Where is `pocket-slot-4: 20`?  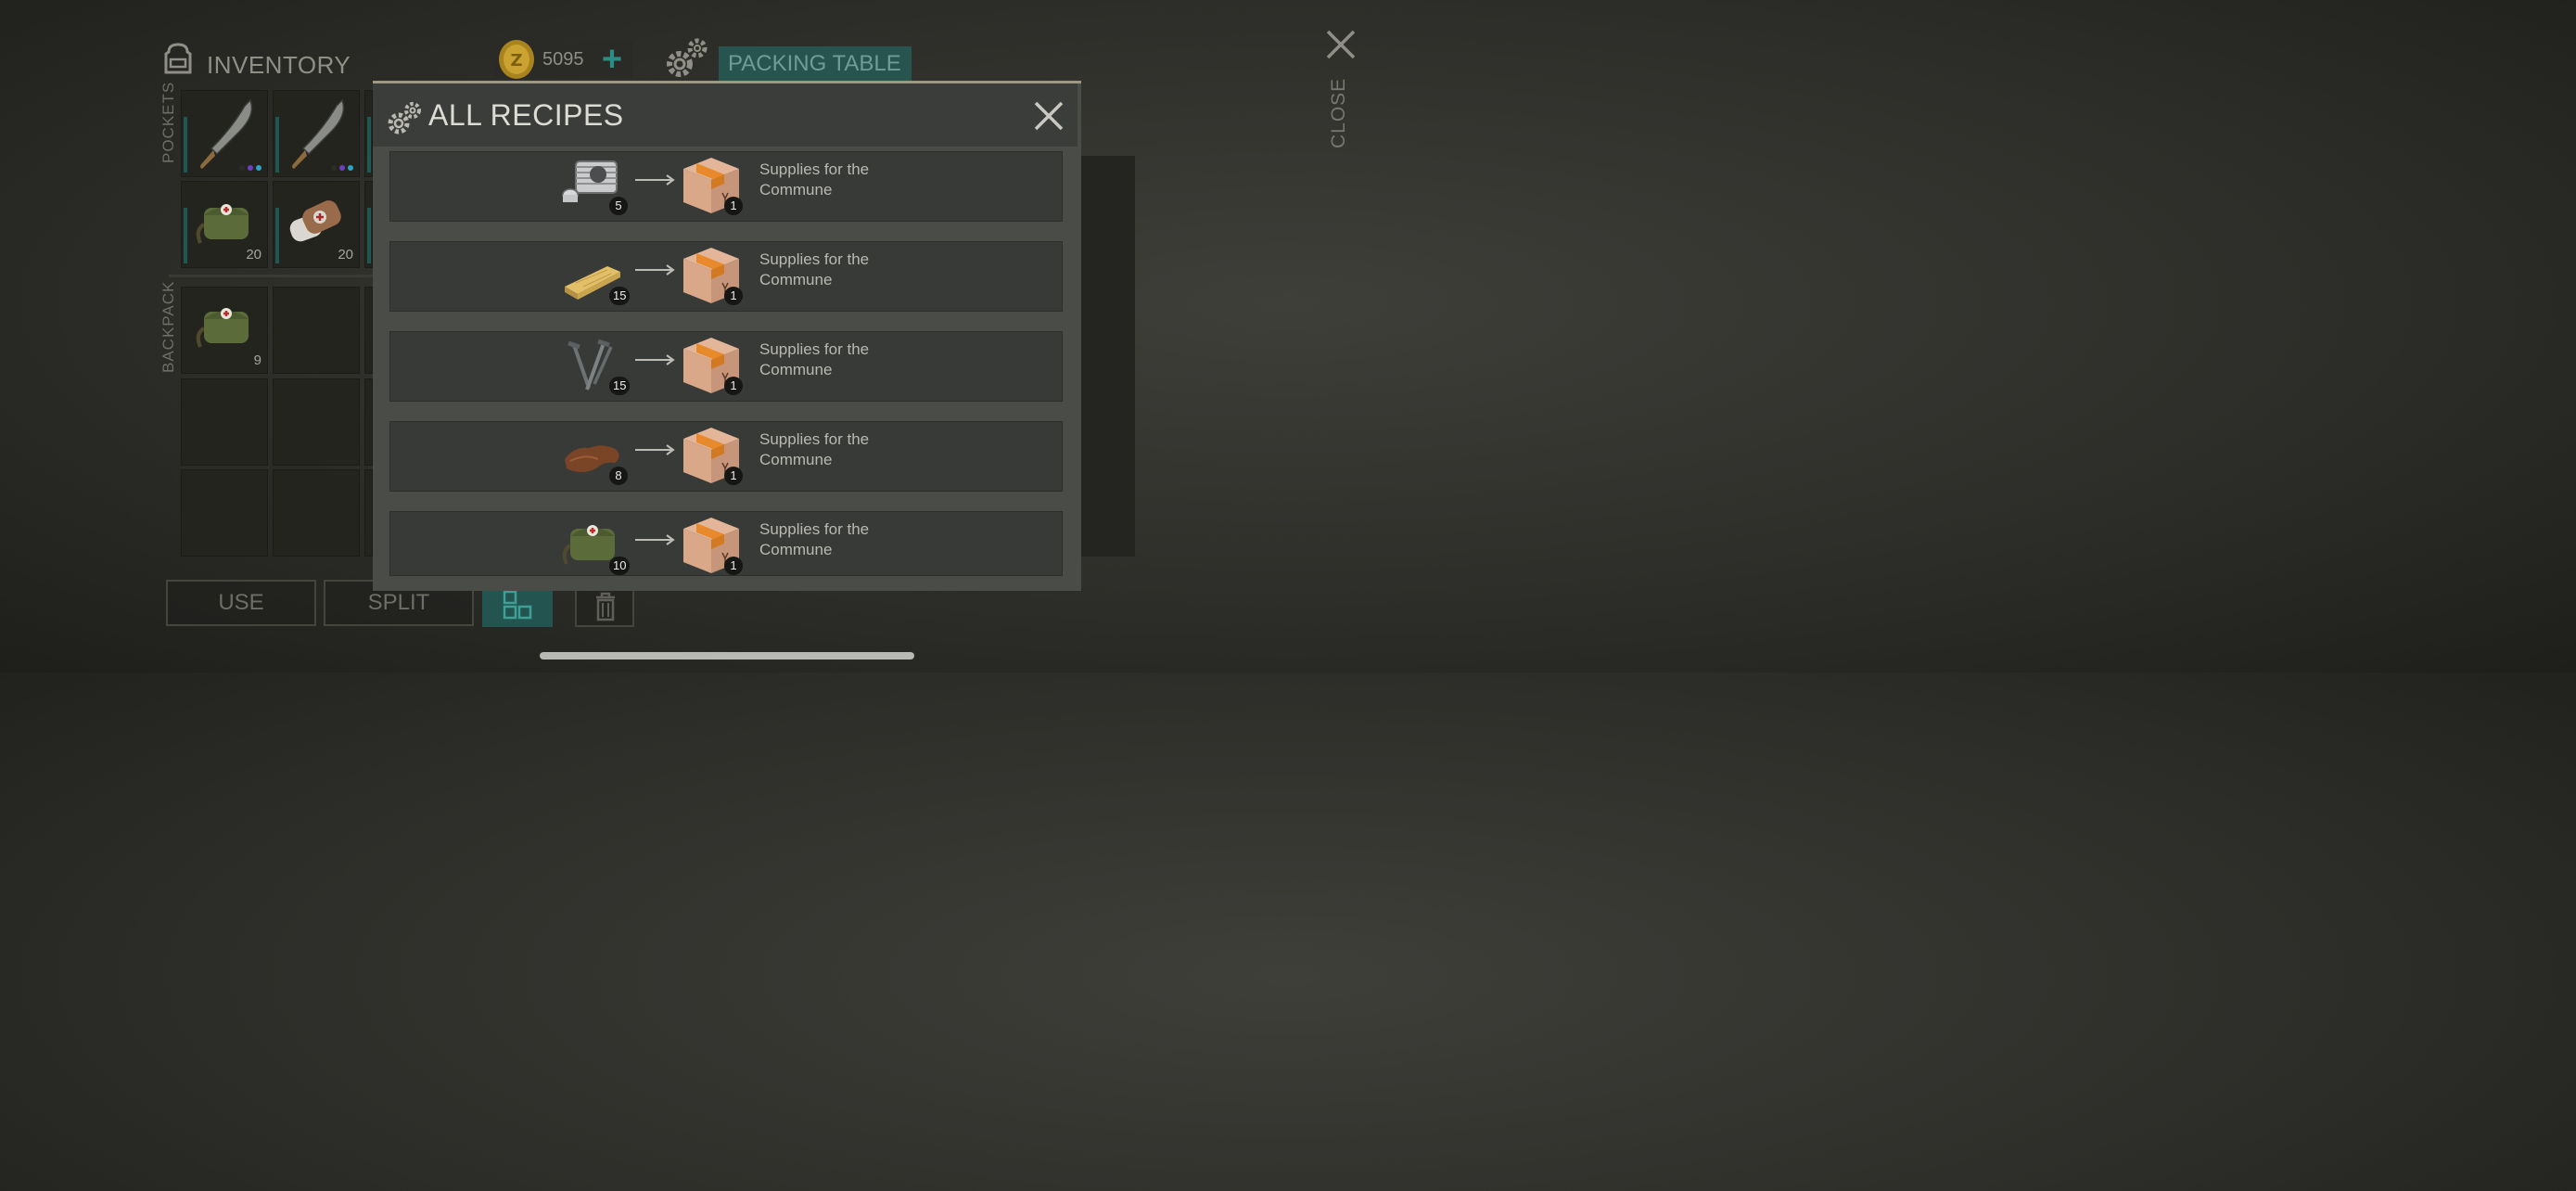 pocket-slot-4: 20 is located at coordinates (224, 224).